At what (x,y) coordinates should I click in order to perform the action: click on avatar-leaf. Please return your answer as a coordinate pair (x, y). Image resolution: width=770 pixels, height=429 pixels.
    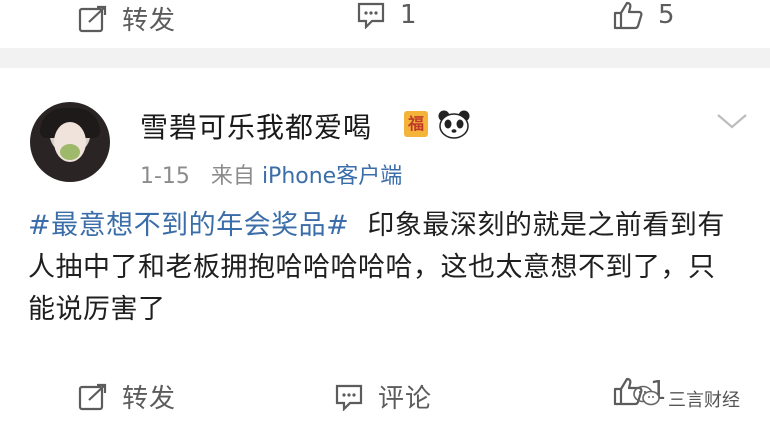
    Looking at the image, I should click on (70, 152).